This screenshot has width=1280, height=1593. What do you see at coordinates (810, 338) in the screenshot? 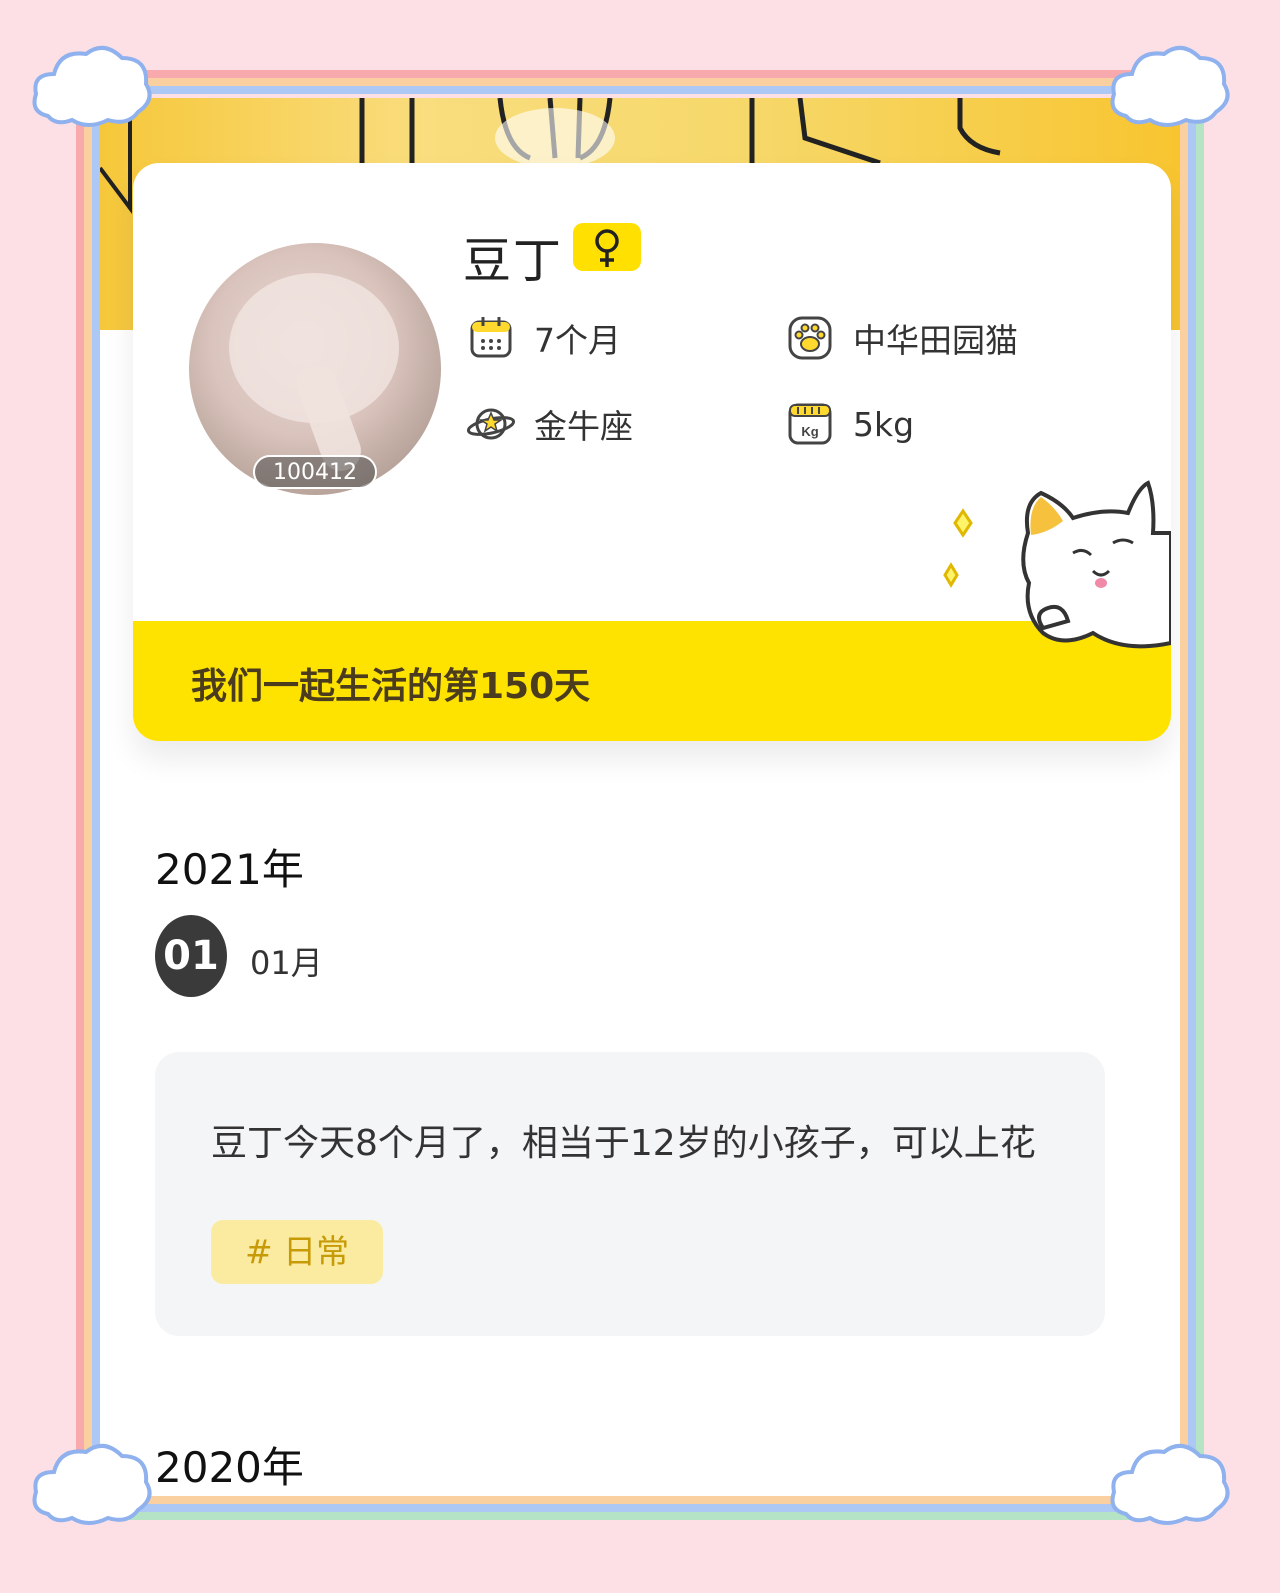
I see `paw-icon` at bounding box center [810, 338].